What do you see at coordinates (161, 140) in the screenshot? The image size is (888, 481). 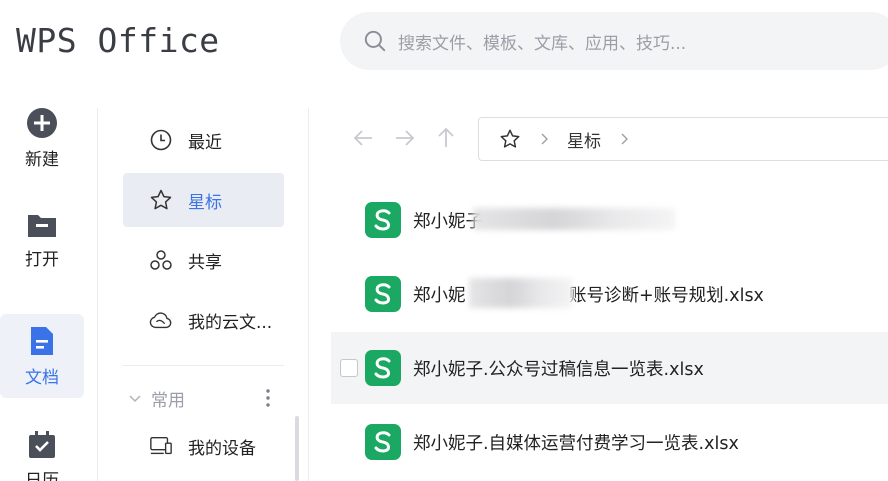 I see `clock-icon` at bounding box center [161, 140].